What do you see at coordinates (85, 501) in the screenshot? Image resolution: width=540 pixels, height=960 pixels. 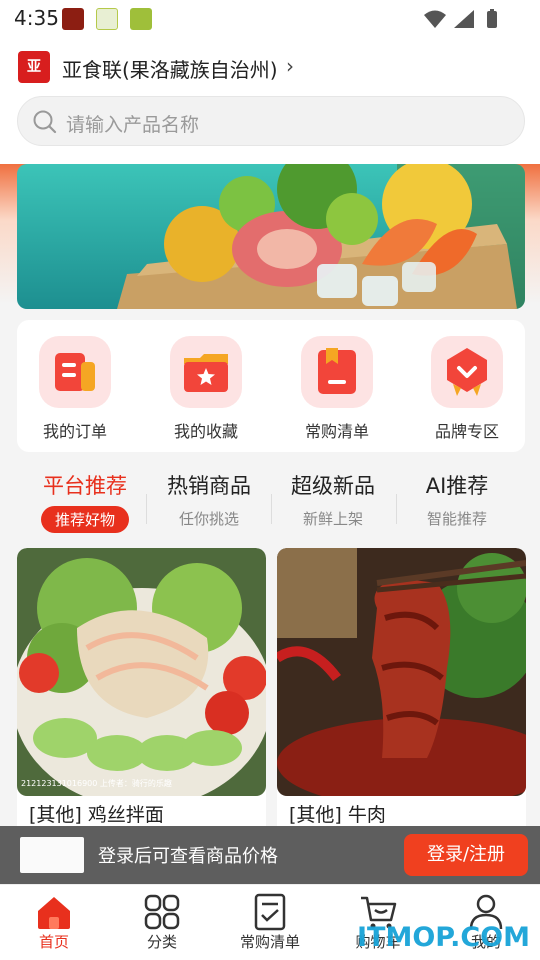 I see `tab-platform-recommend: 平台推荐 推荐好物` at bounding box center [85, 501].